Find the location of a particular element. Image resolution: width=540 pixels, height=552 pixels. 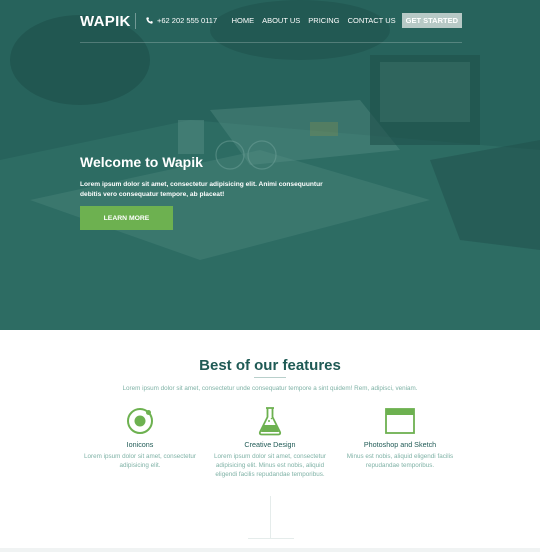

nav-item-contact-us: CONTACT US is located at coordinates (372, 21).